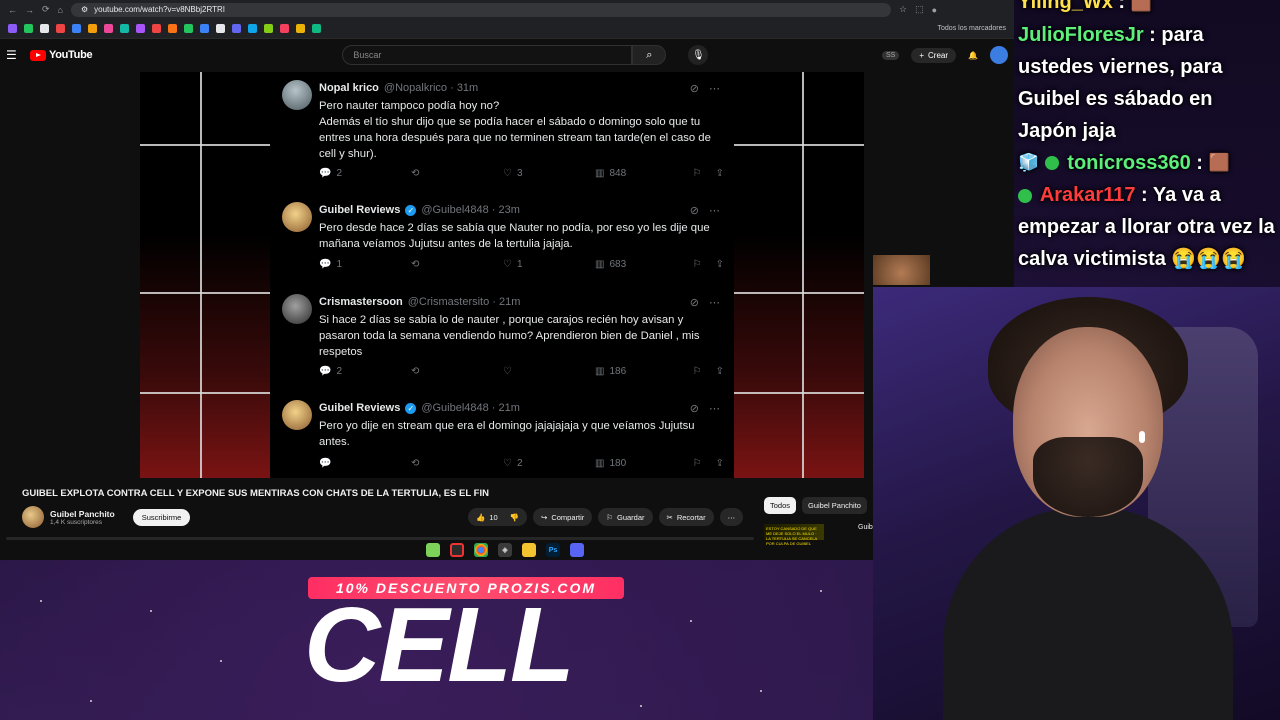 The image size is (1280, 720). I want to click on forward-icon: →, so click(29, 10).